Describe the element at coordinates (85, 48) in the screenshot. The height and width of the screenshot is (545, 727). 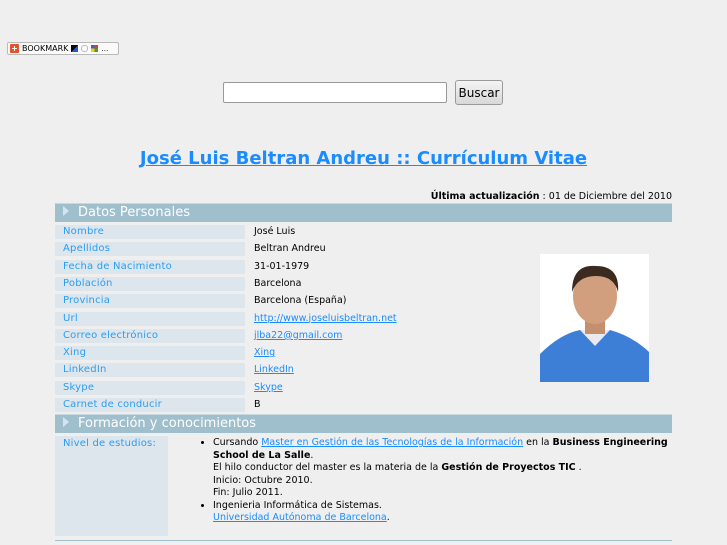
I see `digg-icon` at that location.